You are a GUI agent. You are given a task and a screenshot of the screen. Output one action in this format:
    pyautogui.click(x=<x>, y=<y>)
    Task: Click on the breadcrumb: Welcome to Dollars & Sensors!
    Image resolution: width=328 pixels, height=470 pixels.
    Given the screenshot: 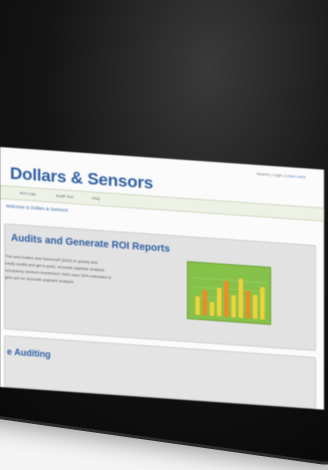 What is the action you would take?
    pyautogui.click(x=37, y=207)
    